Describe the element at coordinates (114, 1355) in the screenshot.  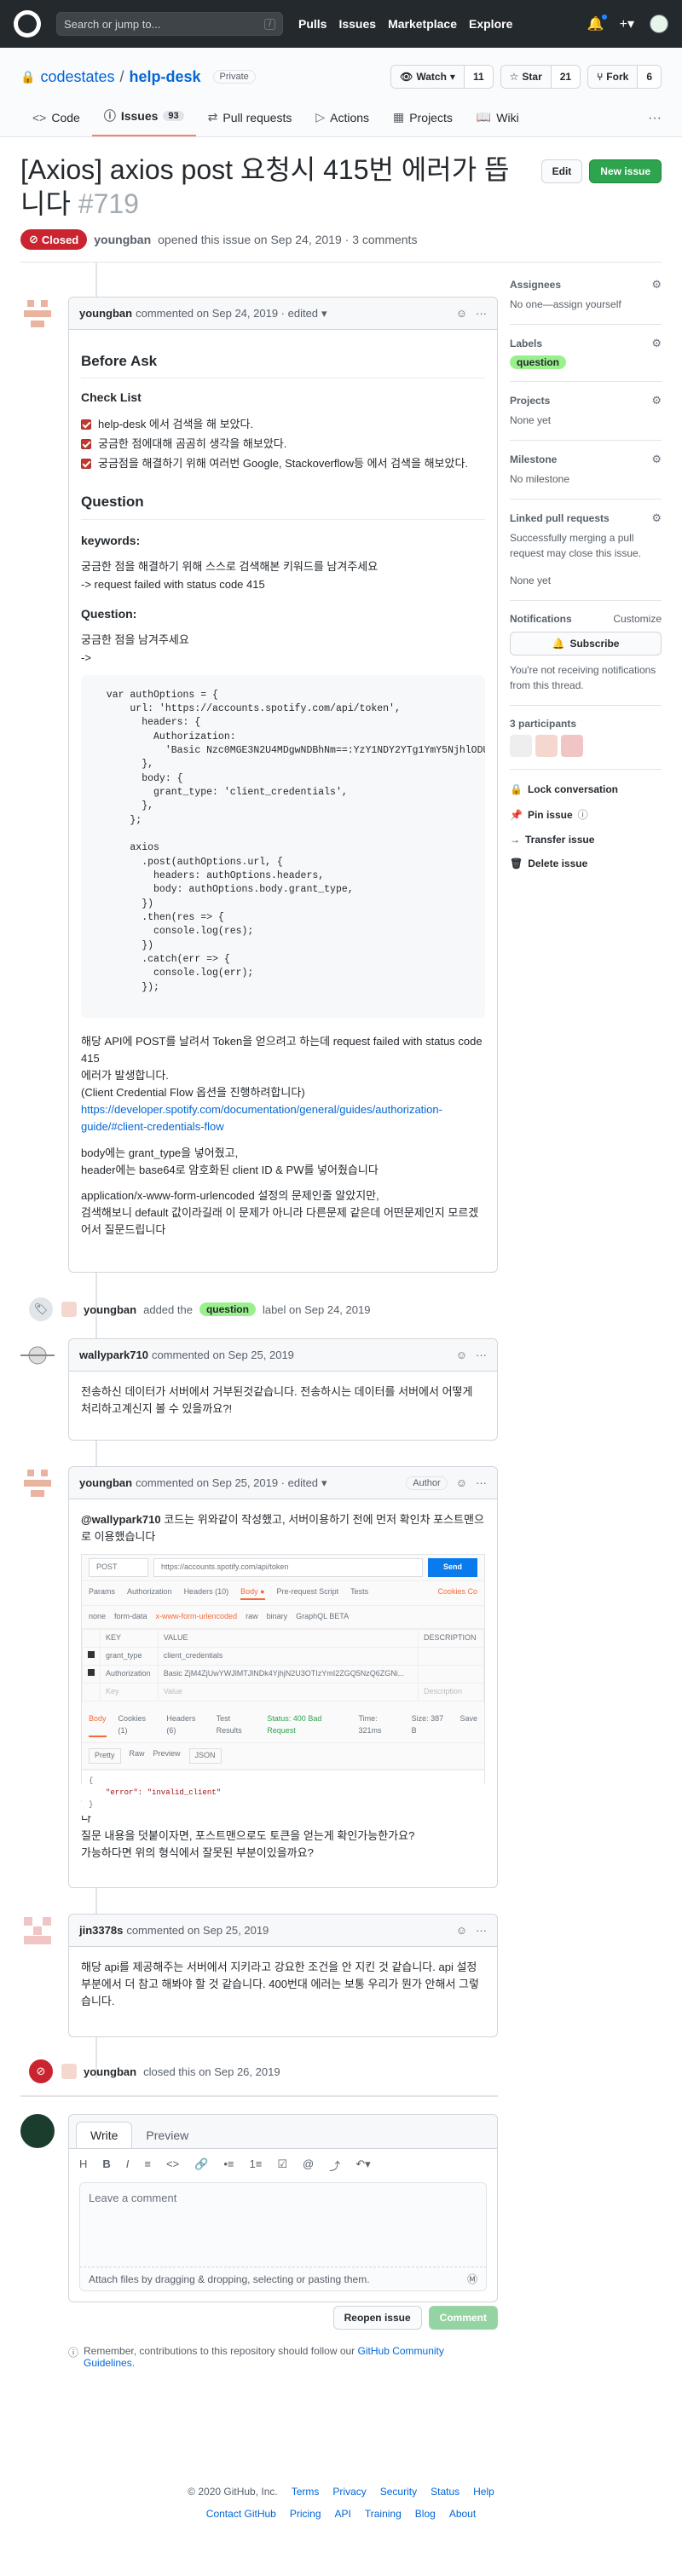
I see `comment-author: wallypark710` at that location.